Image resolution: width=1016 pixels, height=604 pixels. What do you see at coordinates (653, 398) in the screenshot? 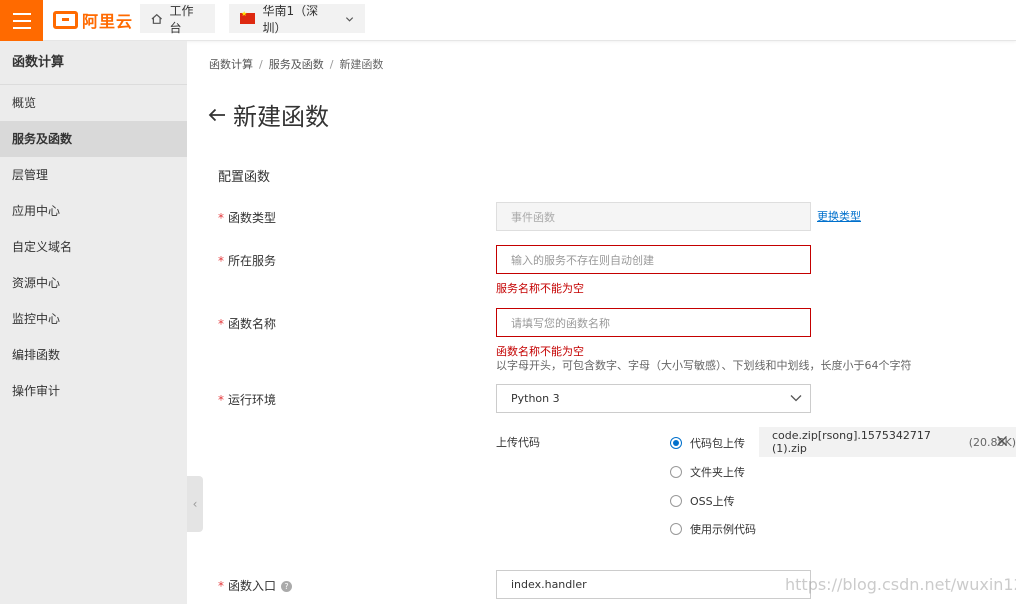
I see `runtime-select: Python 3` at bounding box center [653, 398].